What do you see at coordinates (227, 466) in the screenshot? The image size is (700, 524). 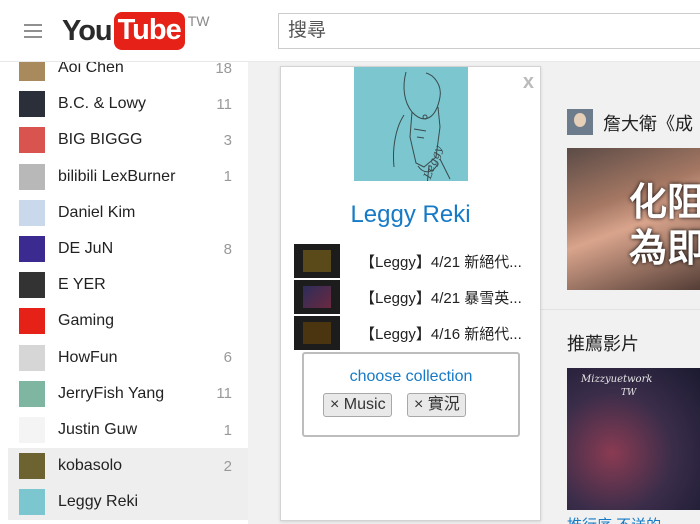 I see `sidebar-unread-count: 2` at bounding box center [227, 466].